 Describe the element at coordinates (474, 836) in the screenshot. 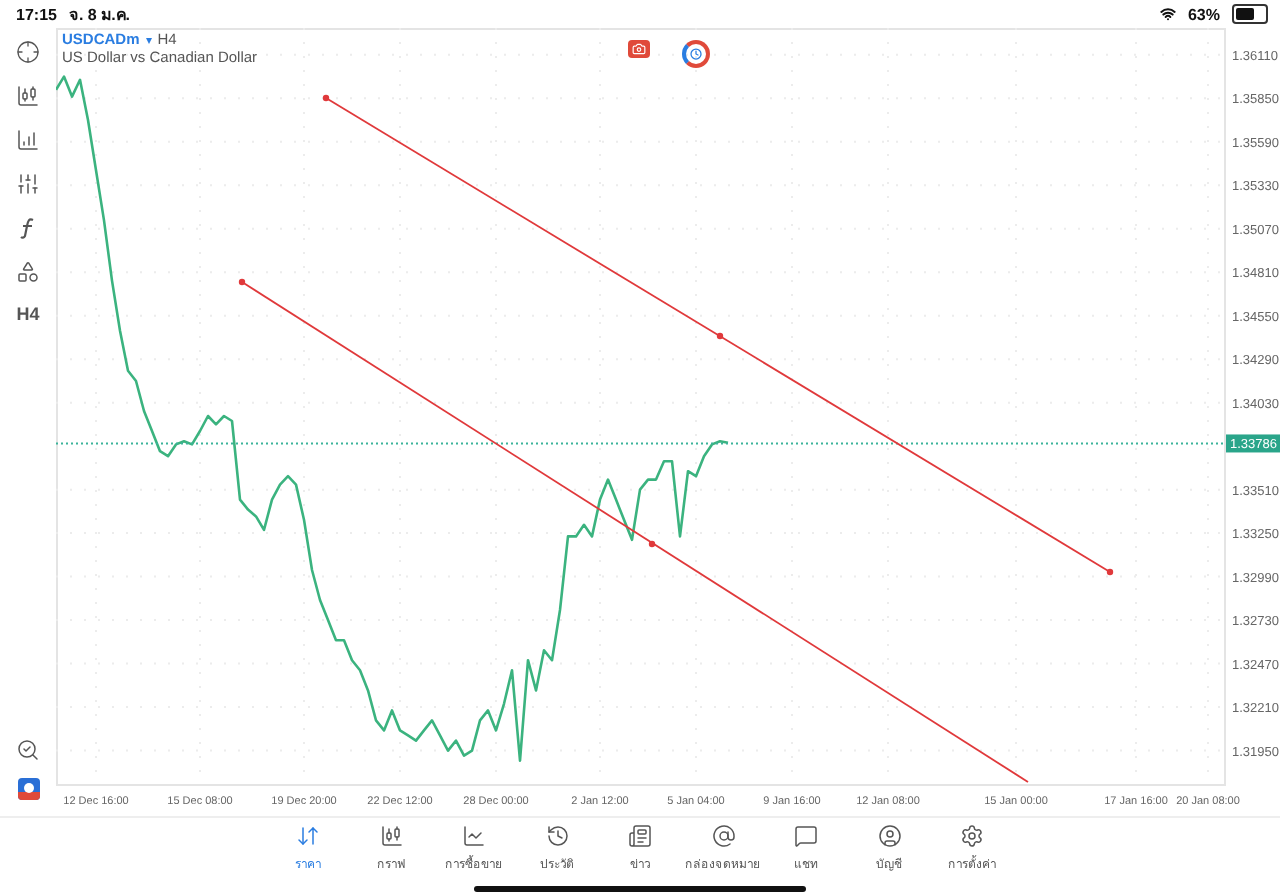

I see `line-chart-icon` at that location.